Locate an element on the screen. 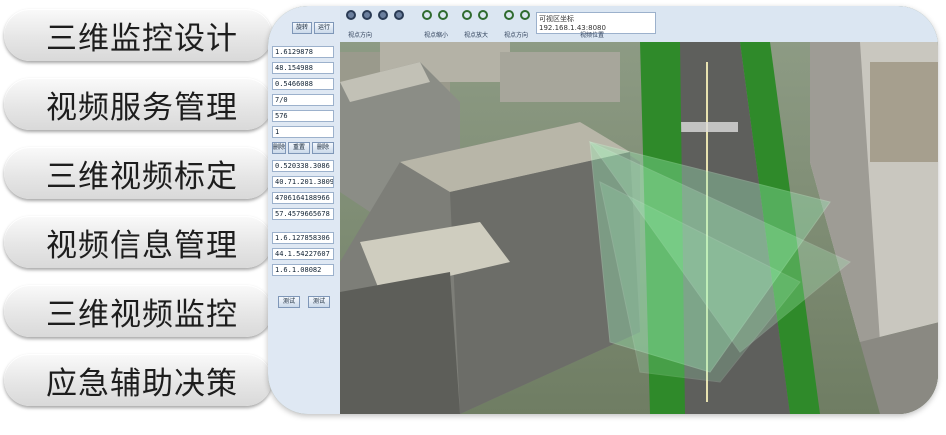  remove-button: 删除 is located at coordinates (323, 148).